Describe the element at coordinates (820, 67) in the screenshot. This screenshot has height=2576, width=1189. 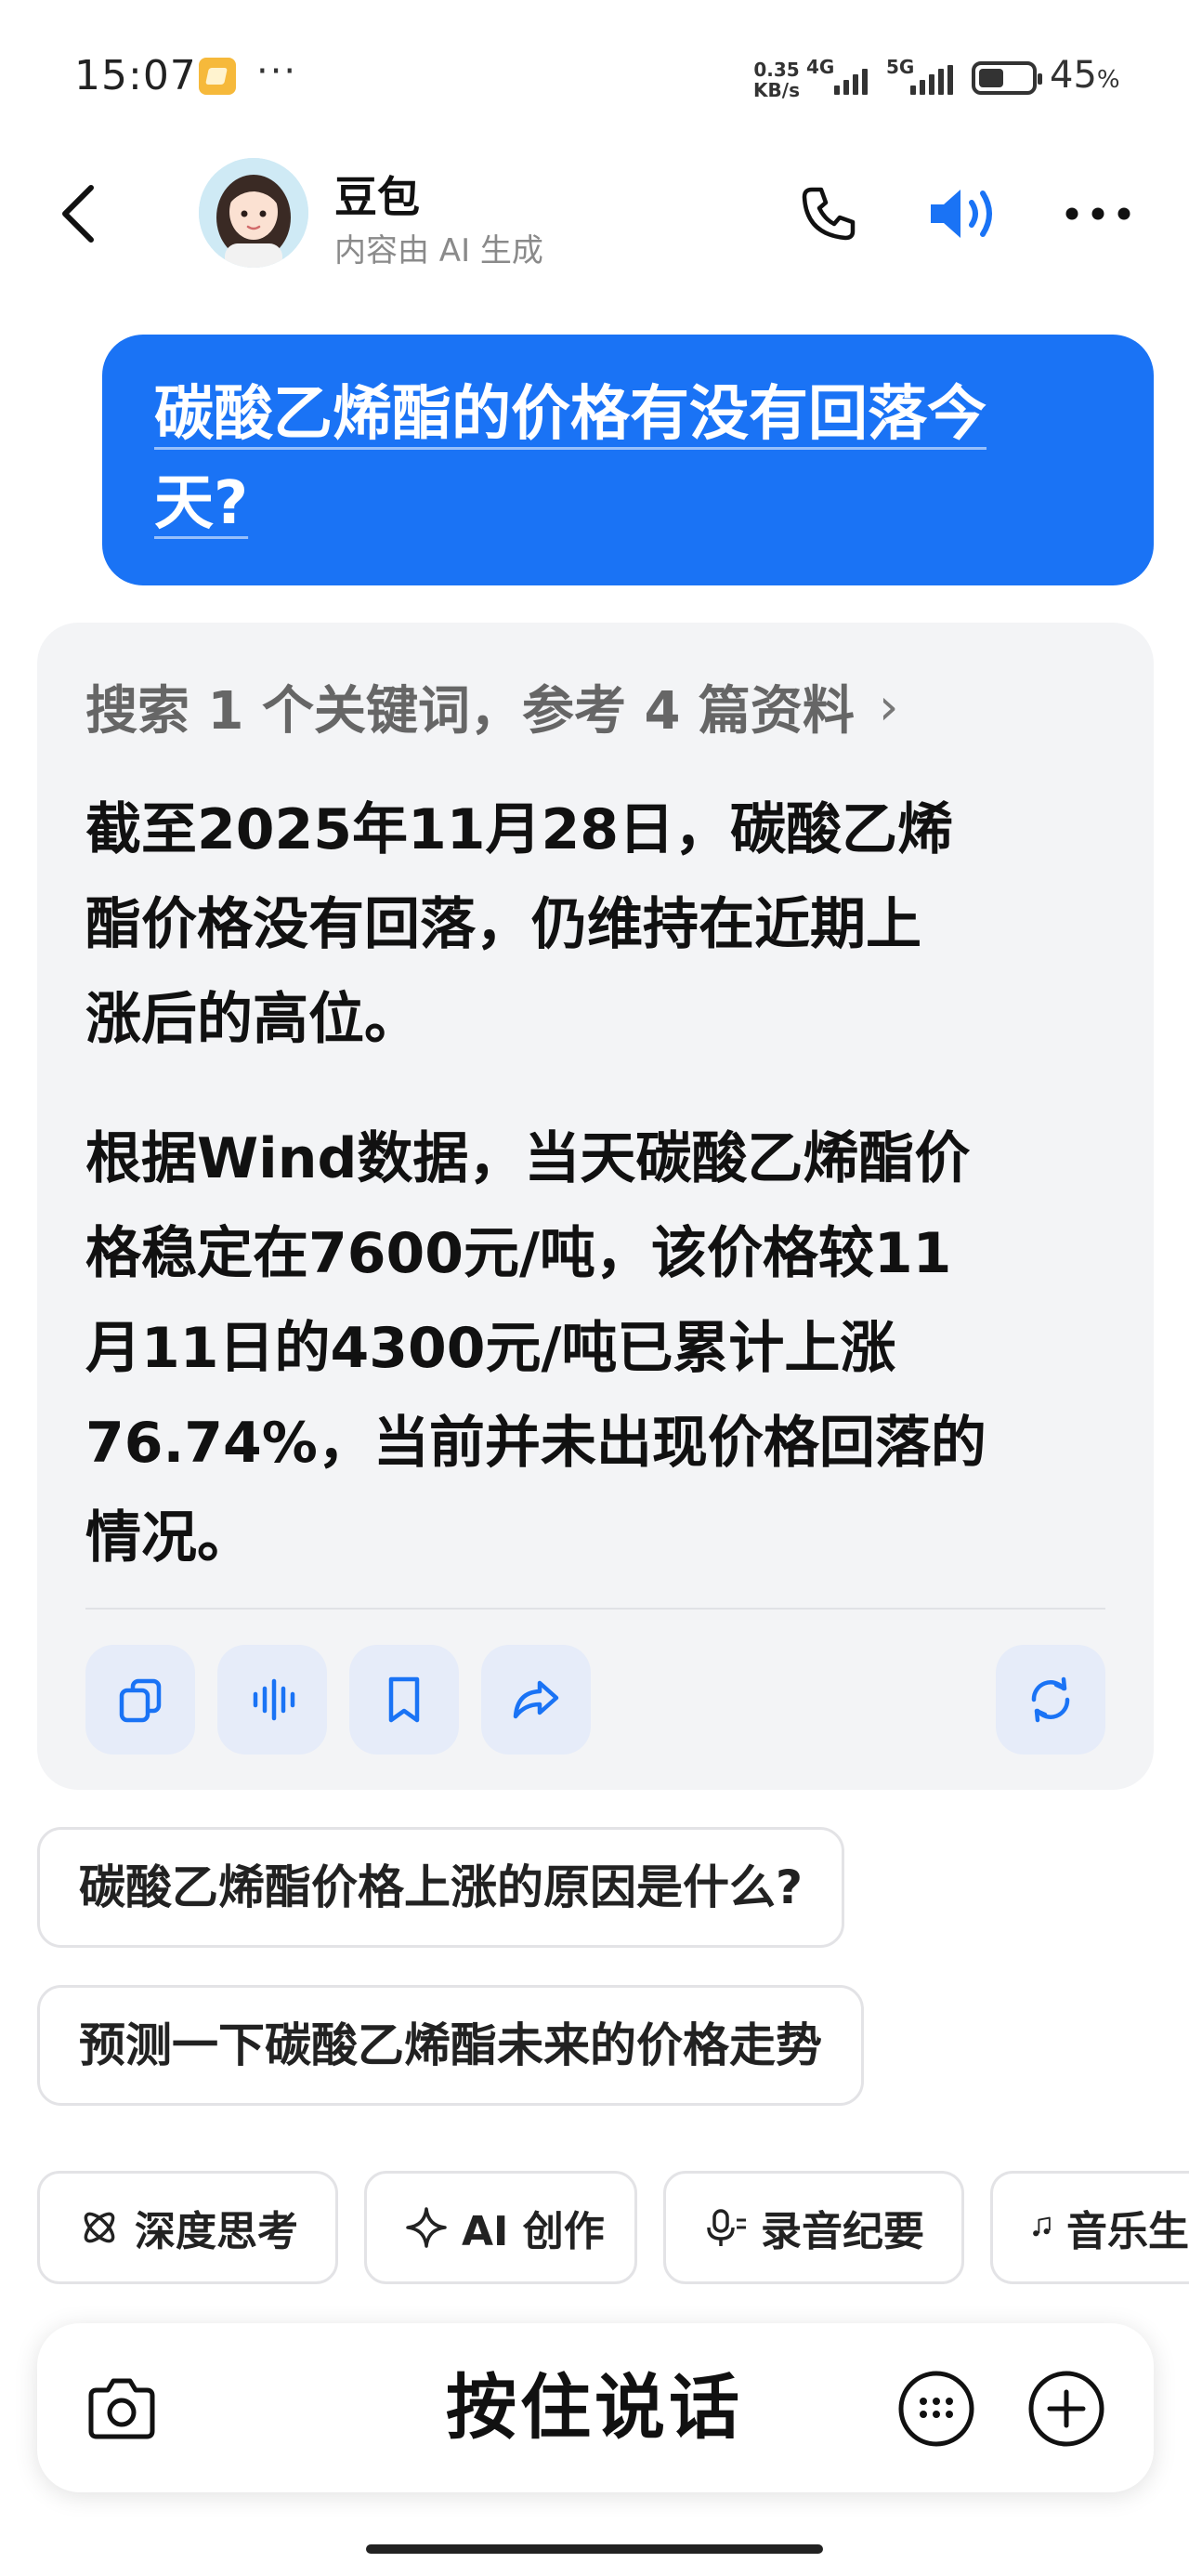
I see `network-type-4g: 4G` at that location.